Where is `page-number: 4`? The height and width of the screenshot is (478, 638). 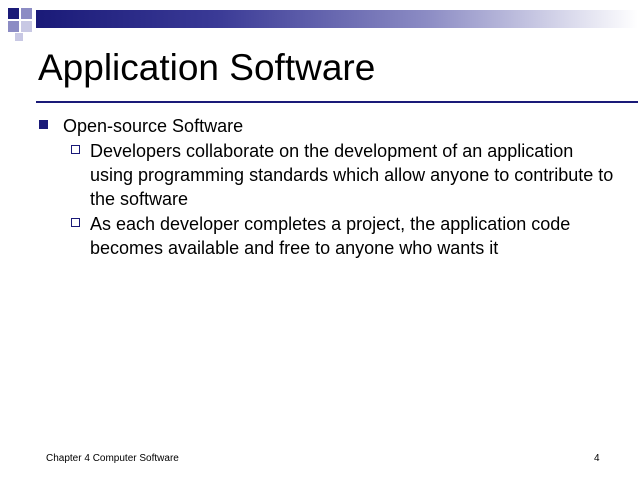
page-number: 4 is located at coordinates (597, 458).